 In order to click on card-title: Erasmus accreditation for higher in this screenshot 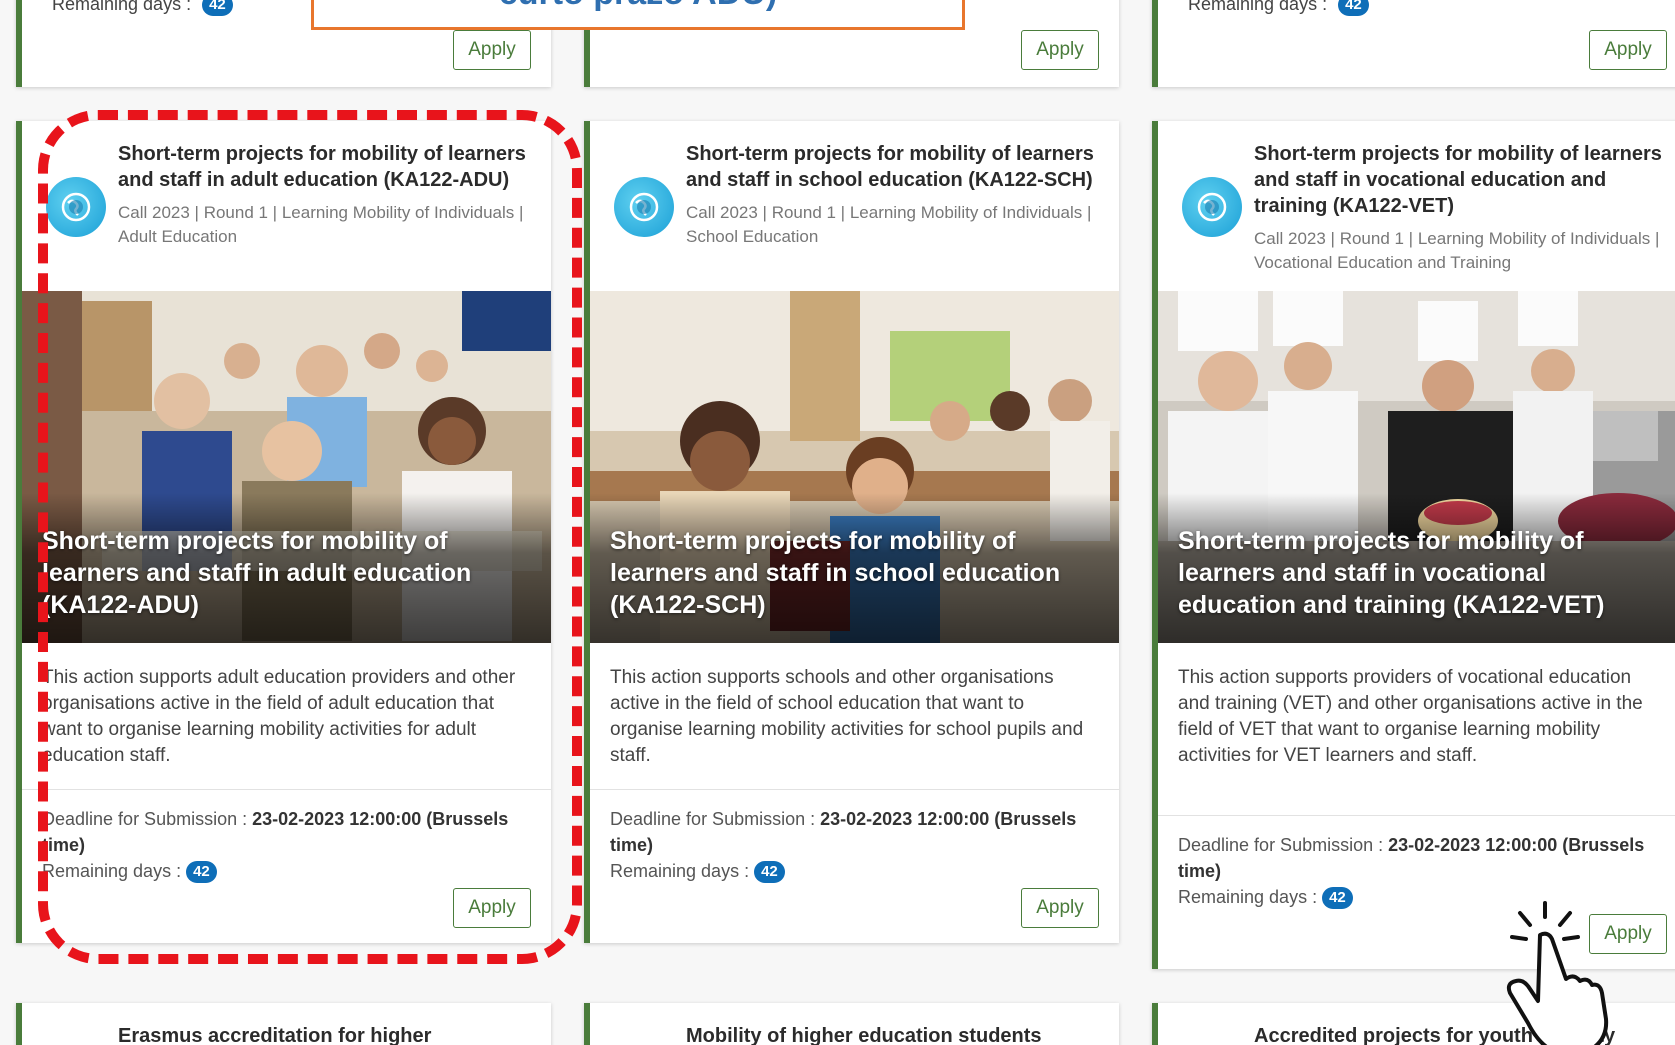, I will do `click(274, 1035)`.